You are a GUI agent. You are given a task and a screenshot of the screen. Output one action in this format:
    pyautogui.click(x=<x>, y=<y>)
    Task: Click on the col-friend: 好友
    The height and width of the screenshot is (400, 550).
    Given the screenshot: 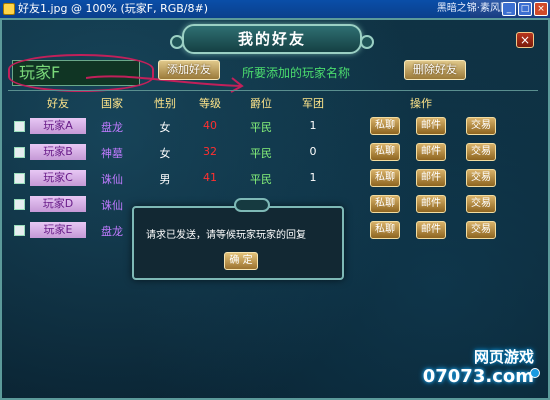 What is the action you would take?
    pyautogui.click(x=58, y=103)
    